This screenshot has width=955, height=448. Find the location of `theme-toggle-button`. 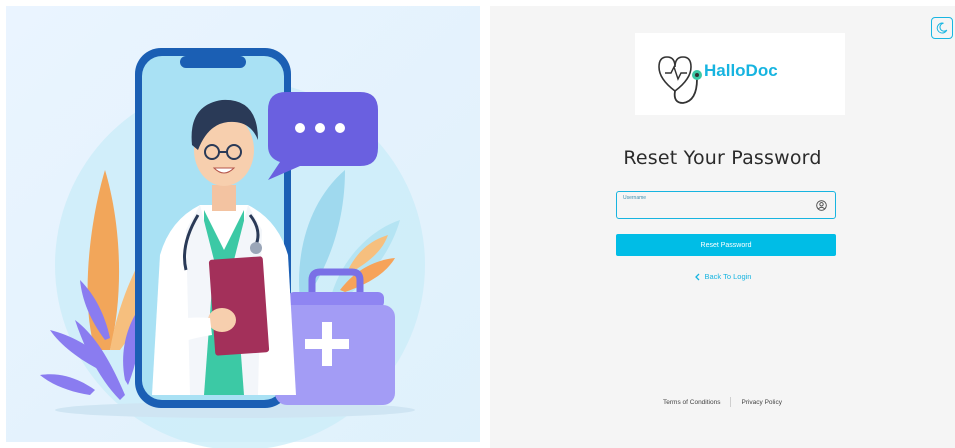

theme-toggle-button is located at coordinates (942, 28).